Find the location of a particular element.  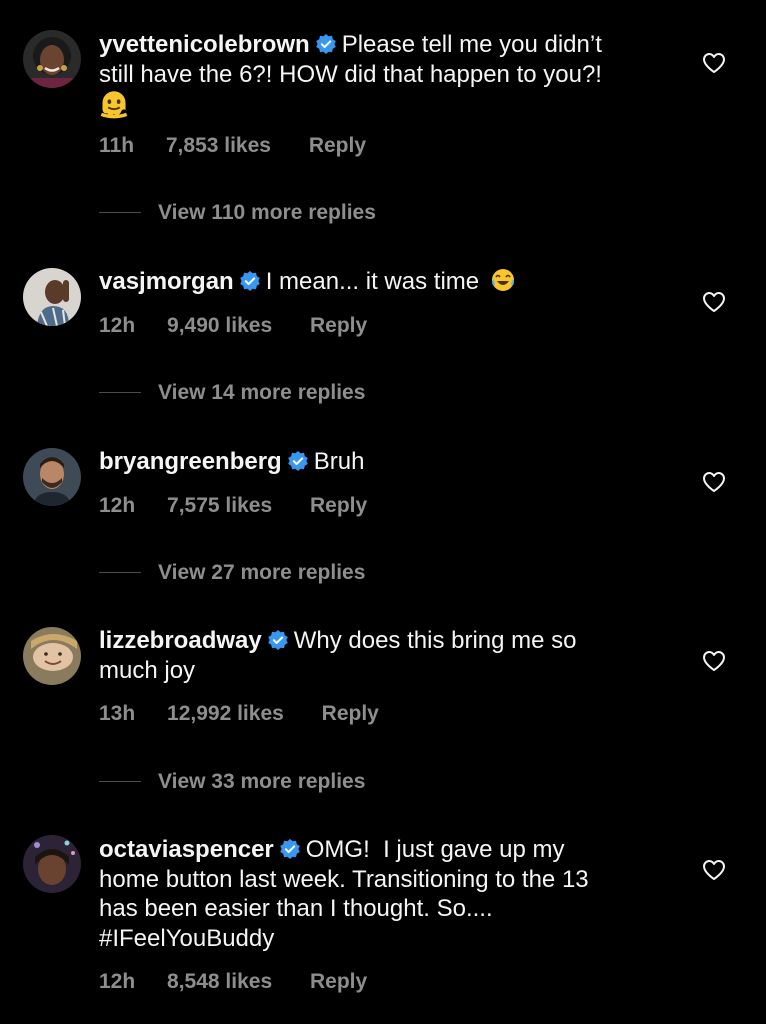

tears-of-joy-icon is located at coordinates (502, 280).